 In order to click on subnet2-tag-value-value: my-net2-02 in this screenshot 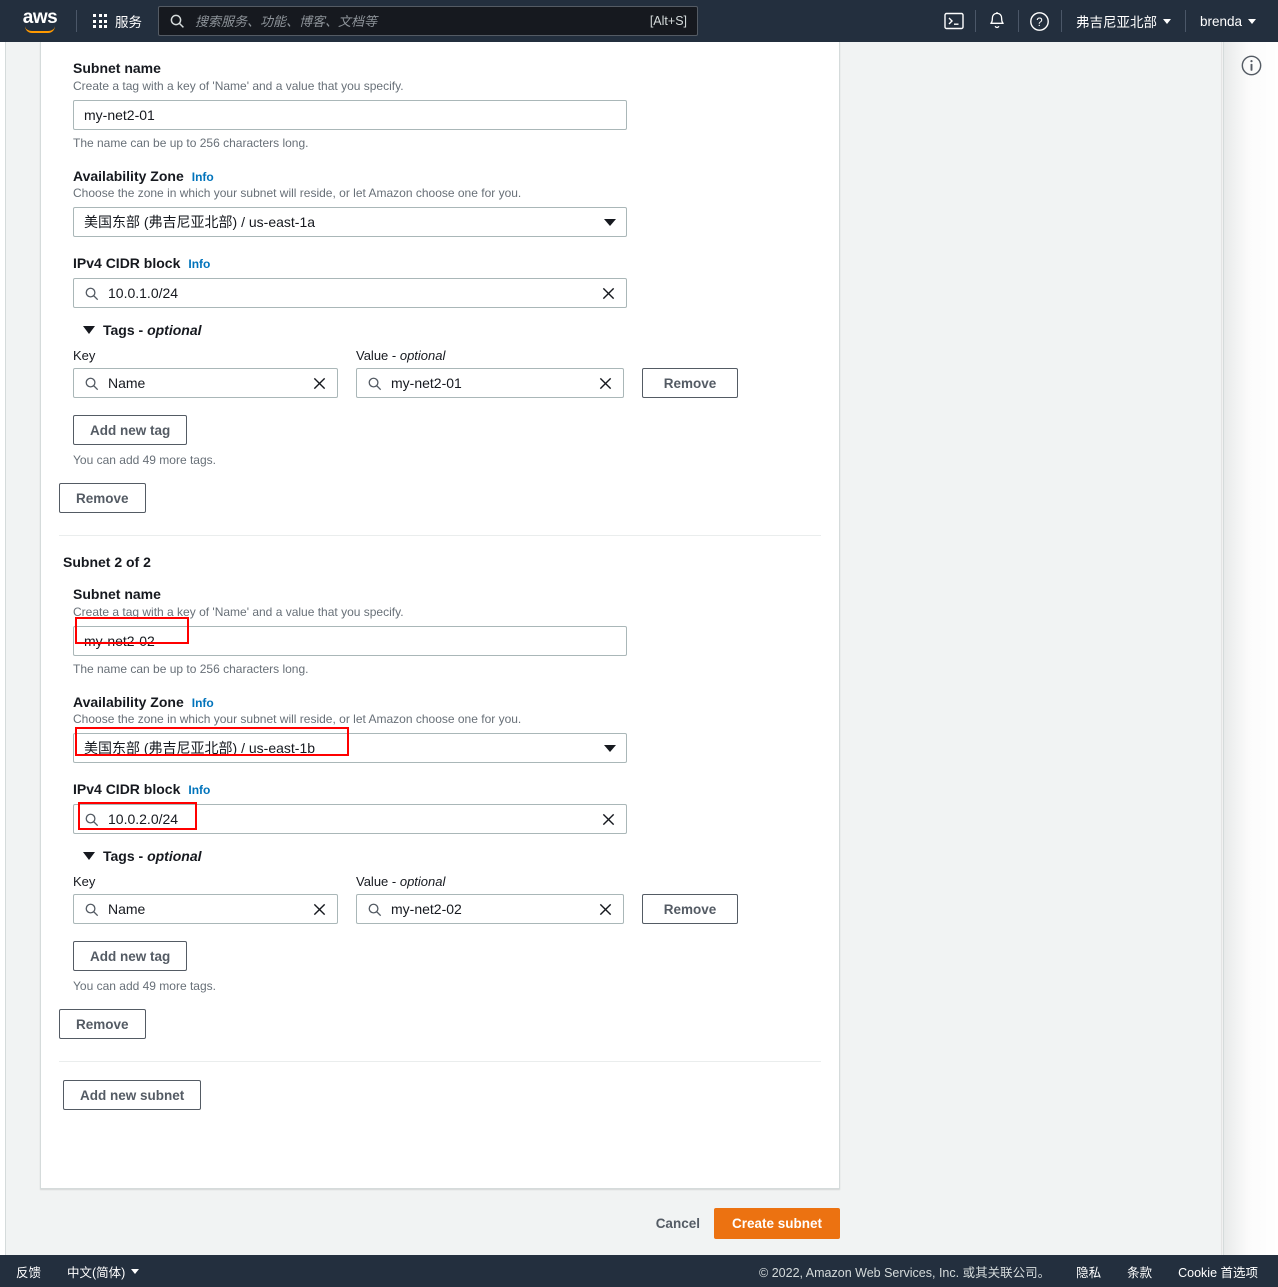, I will do `click(426, 909)`.